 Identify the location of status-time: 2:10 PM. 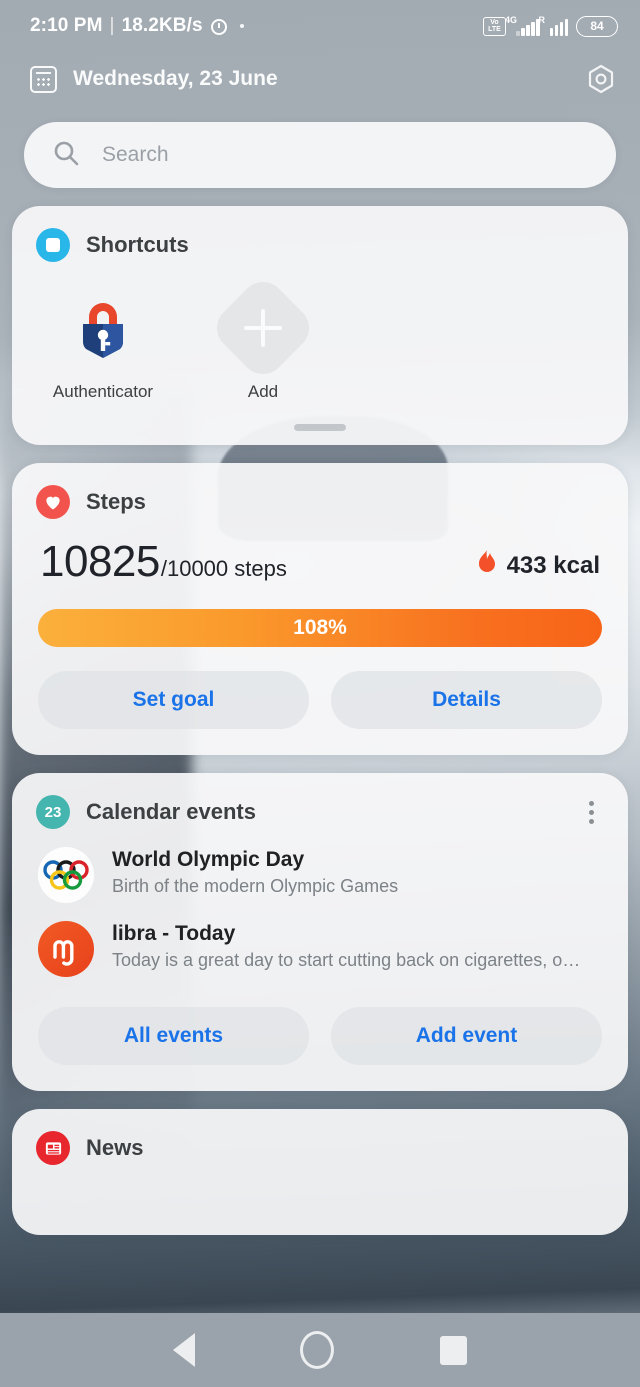
(66, 25).